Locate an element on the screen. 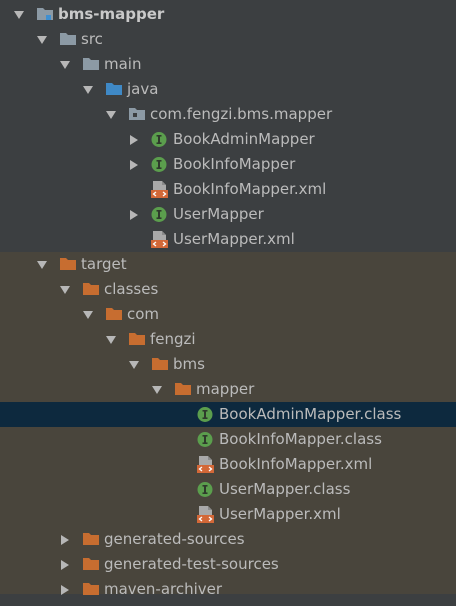 This screenshot has height=606, width=456. tree-row-bms-mapper: bms-mapper is located at coordinates (228, 14).